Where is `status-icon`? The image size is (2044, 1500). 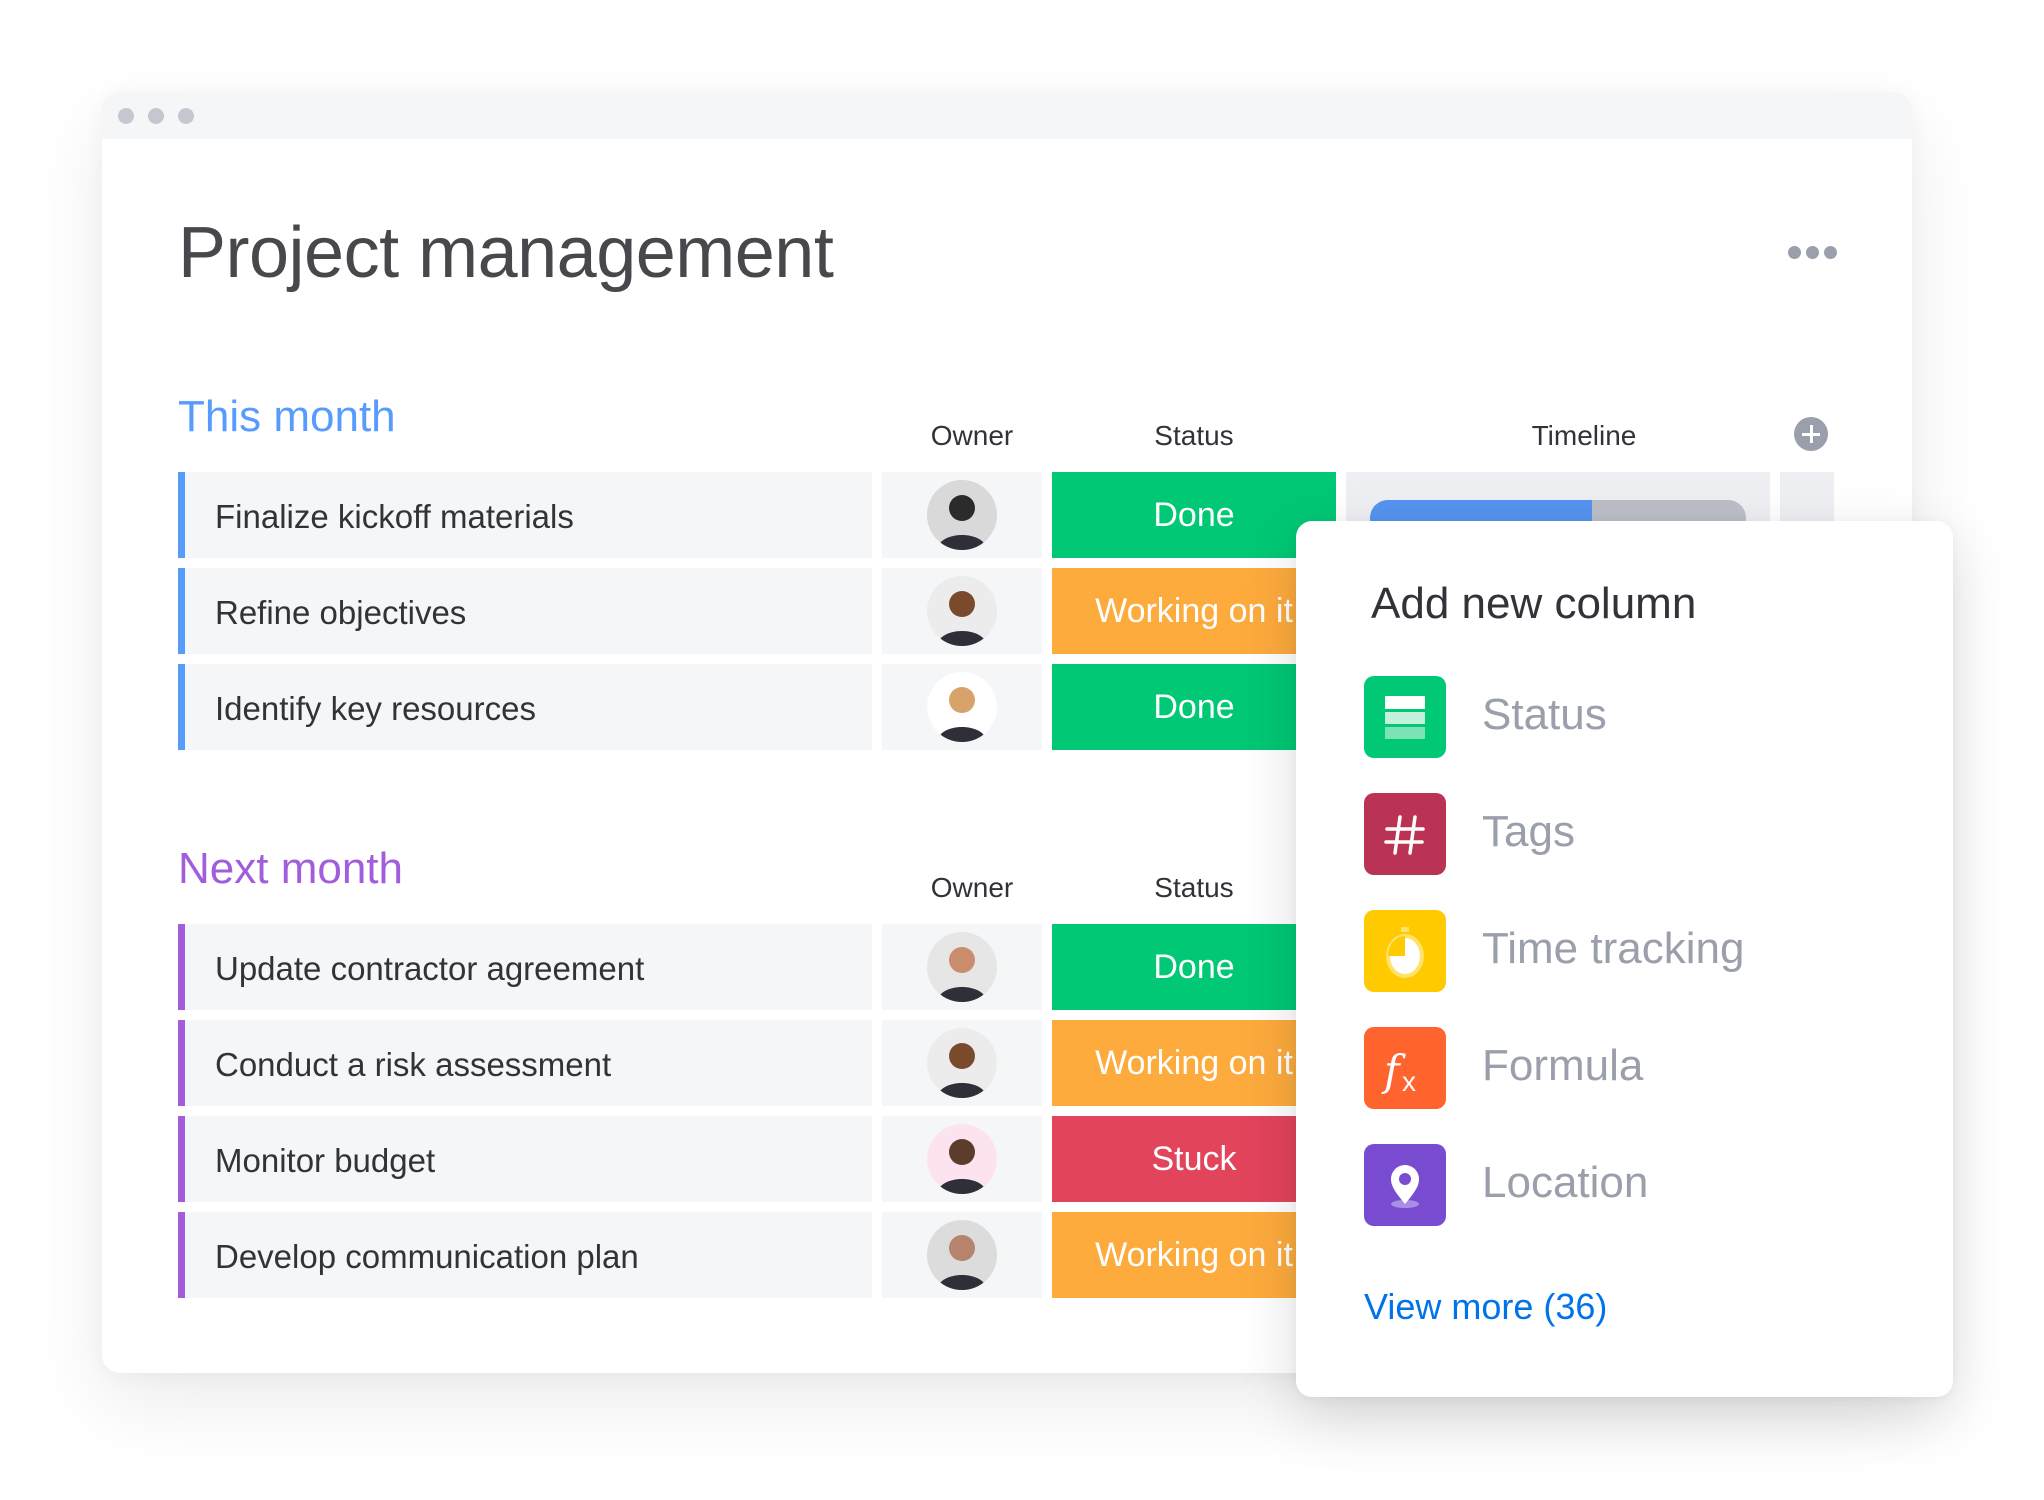 status-icon is located at coordinates (1405, 717).